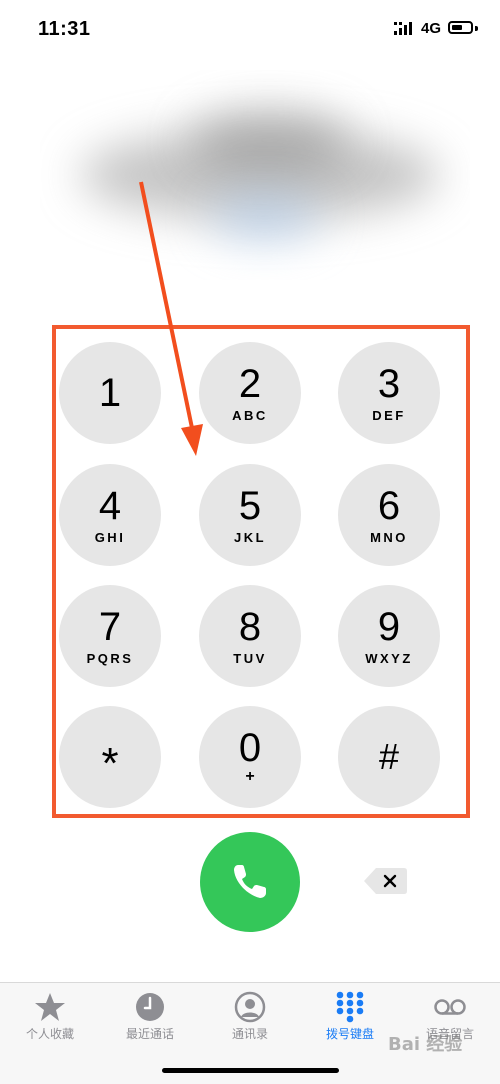  I want to click on key-3: 3 DEF, so click(389, 393).